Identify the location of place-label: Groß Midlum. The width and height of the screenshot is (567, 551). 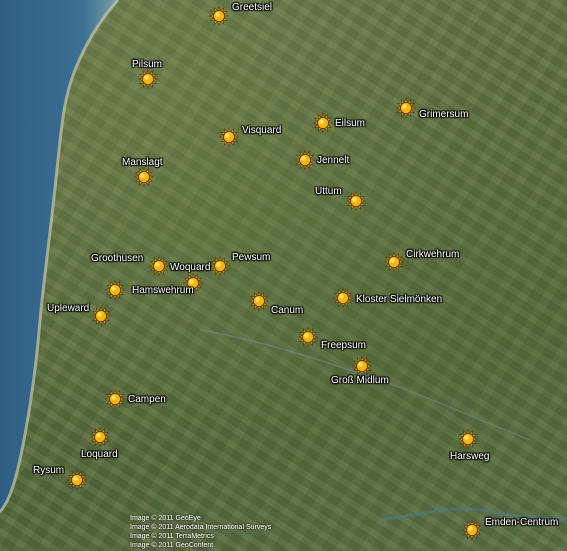
(360, 381).